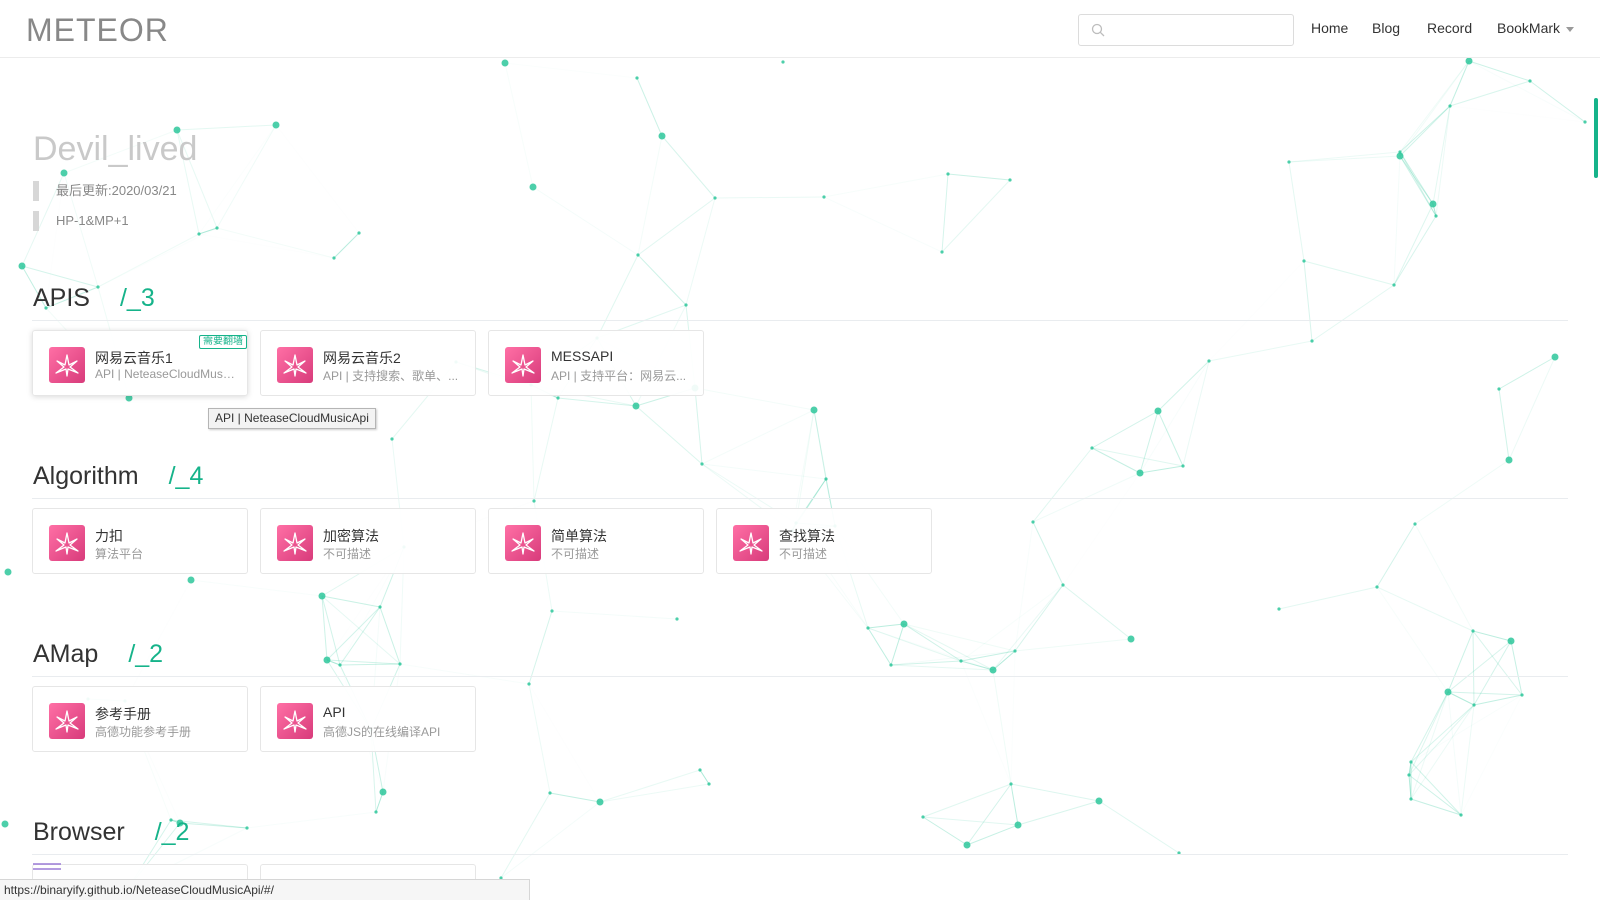 The image size is (1600, 900). I want to click on section-title-apis: APIS /_3, so click(94, 298).